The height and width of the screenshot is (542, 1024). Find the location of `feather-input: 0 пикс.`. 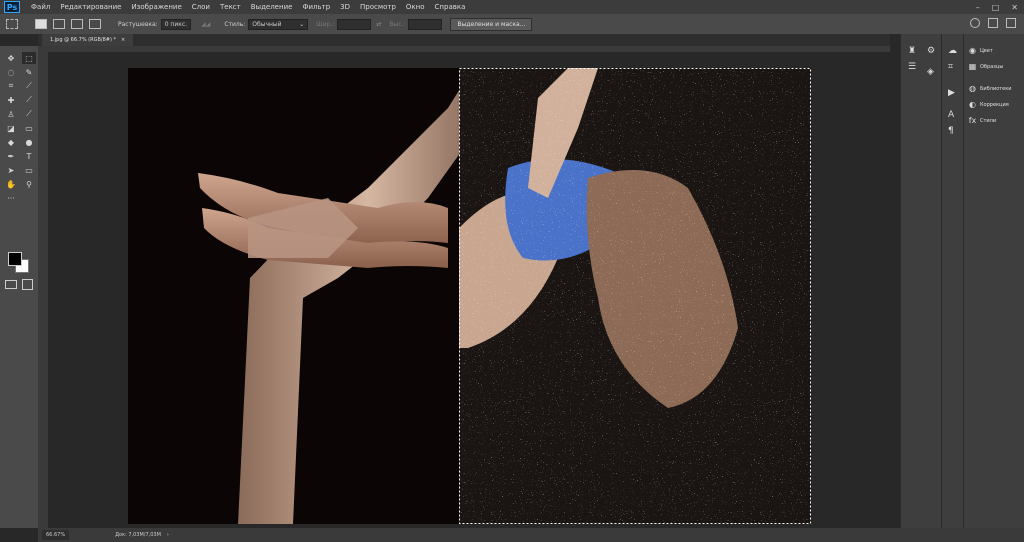

feather-input: 0 пикс. is located at coordinates (176, 24).